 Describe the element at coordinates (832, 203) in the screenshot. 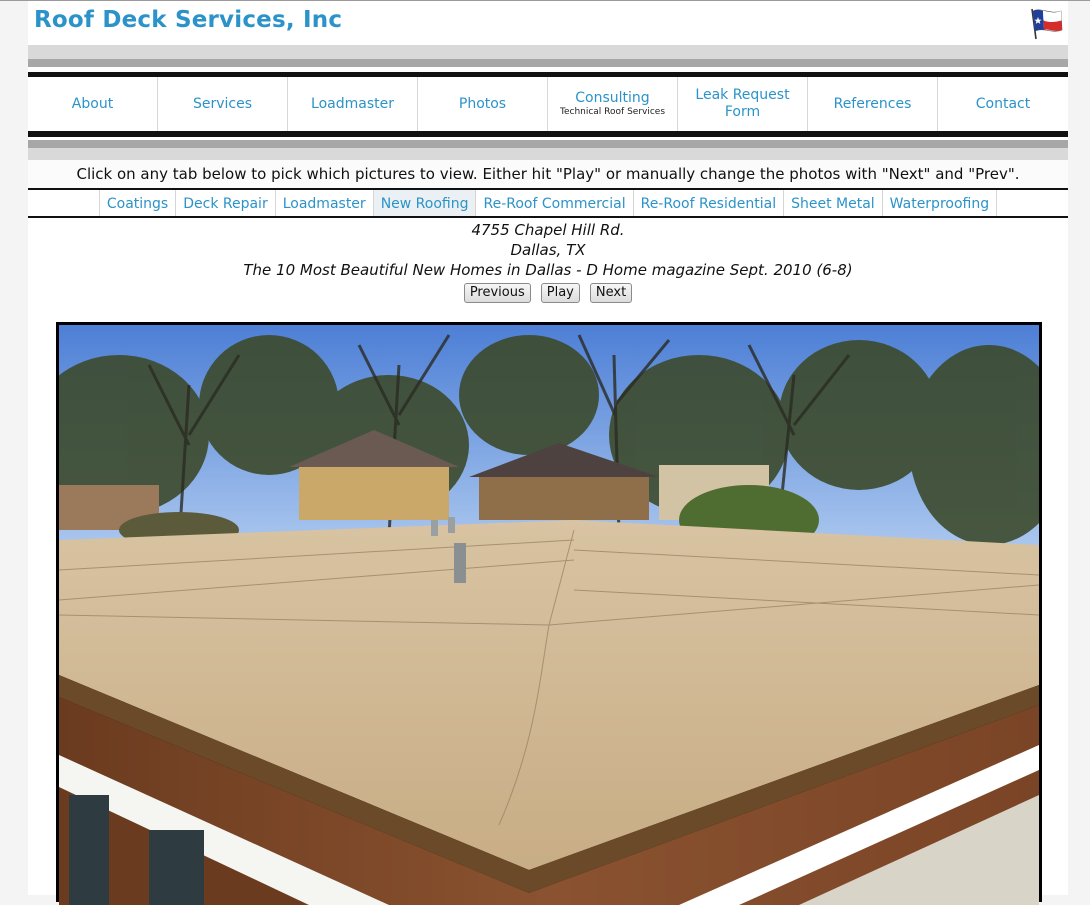

I see `tab-sheet-metal: Sheet Metal` at that location.